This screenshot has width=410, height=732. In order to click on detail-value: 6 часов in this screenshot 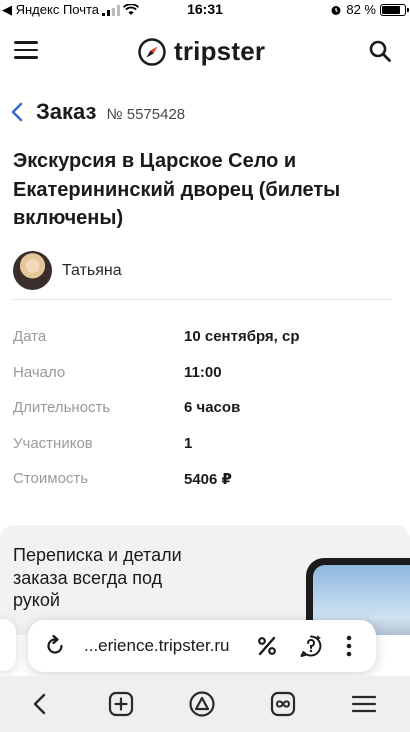, I will do `click(212, 408)`.